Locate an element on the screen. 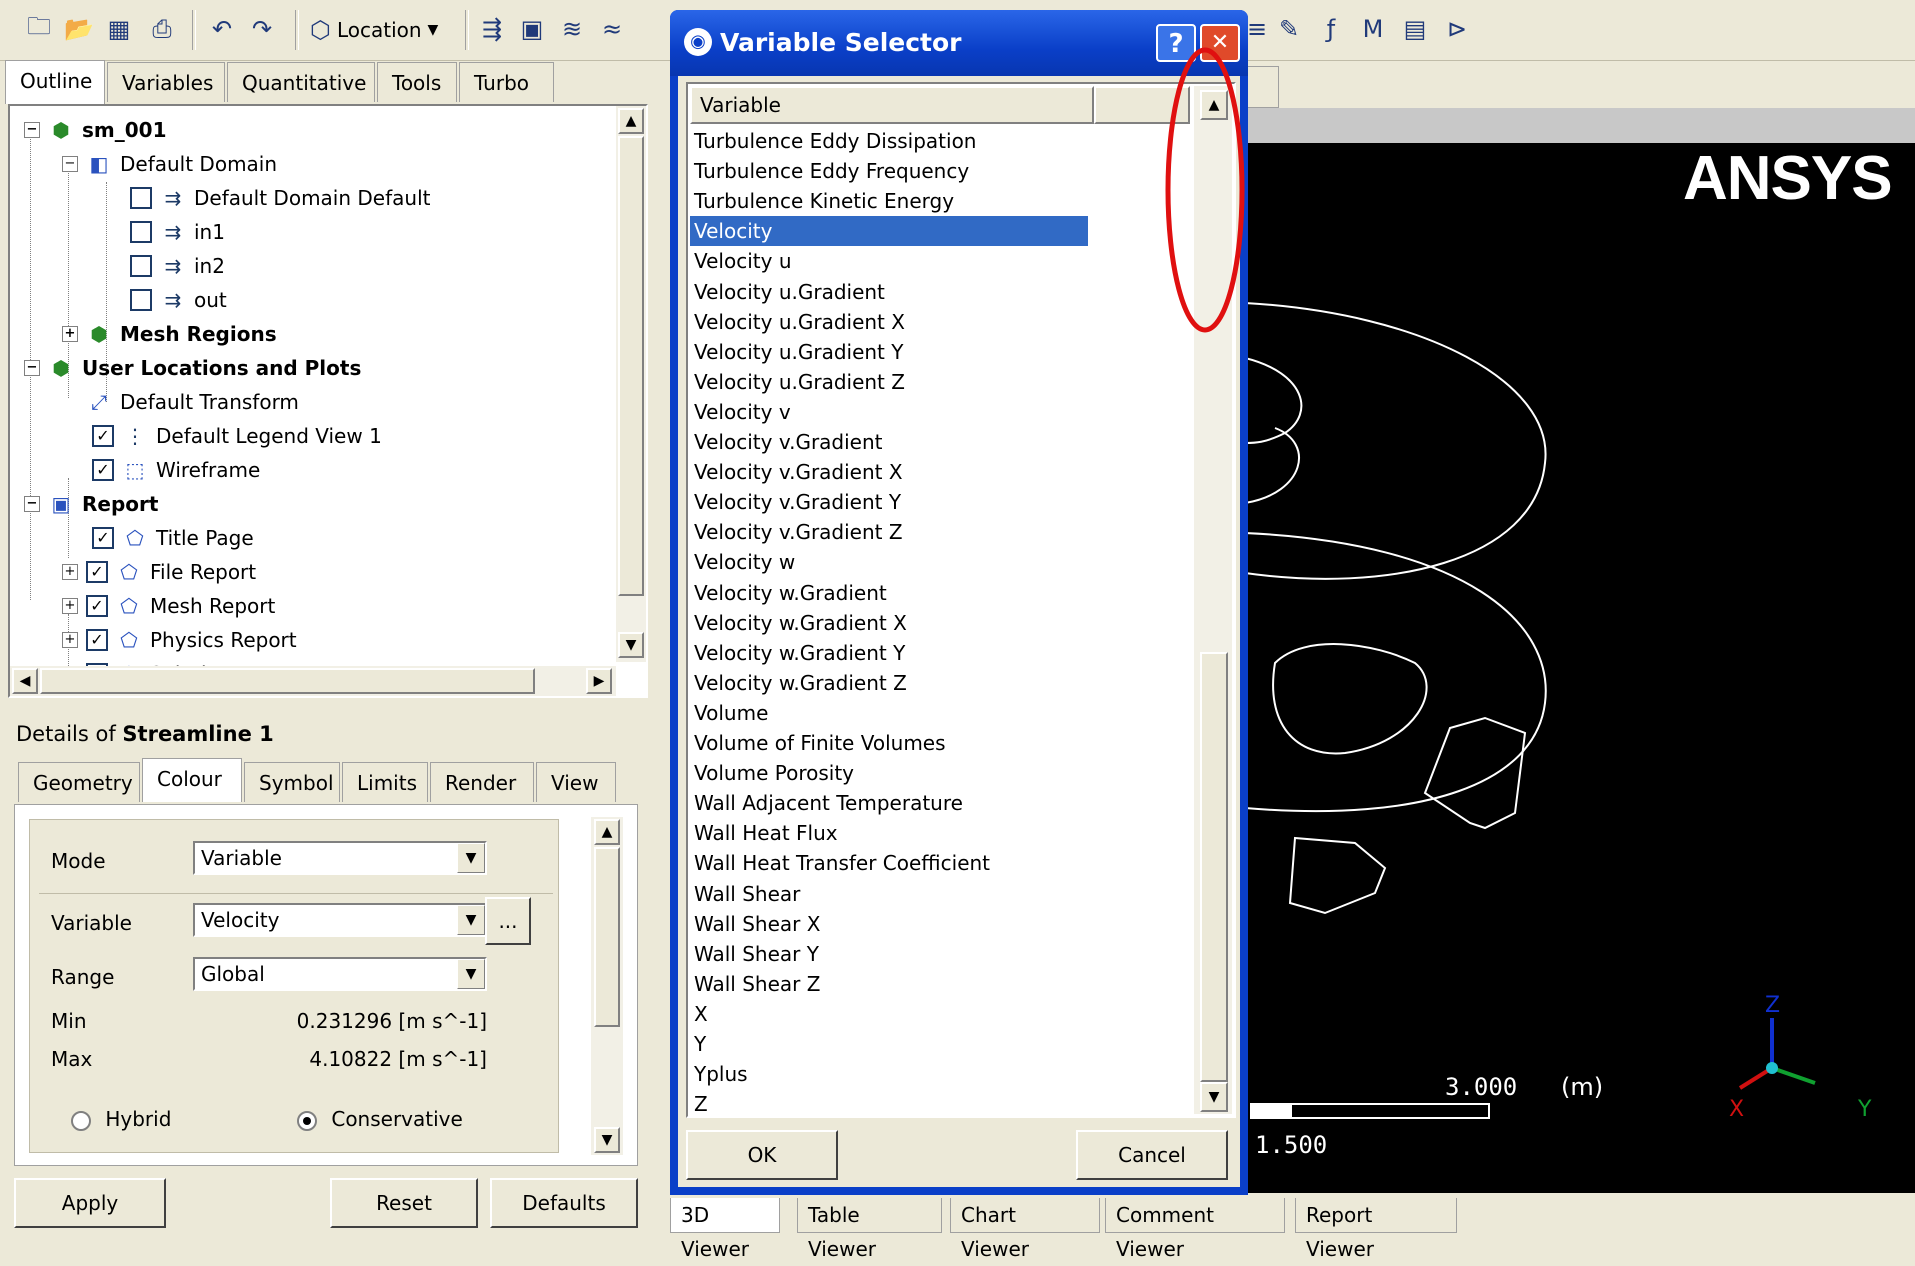 This screenshot has width=1915, height=1266. tab-3d-viewer: 3D Viewer is located at coordinates (725, 1229).